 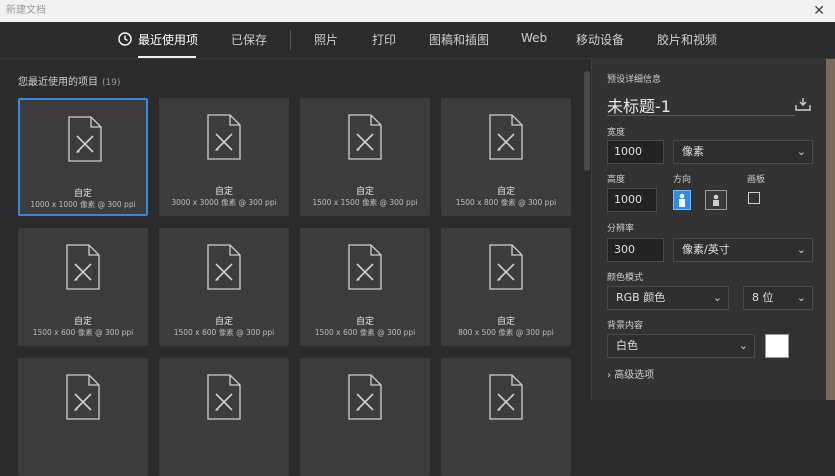 What do you see at coordinates (641, 297) in the screenshot?
I see `color-mode-value: RGB 颜色` at bounding box center [641, 297].